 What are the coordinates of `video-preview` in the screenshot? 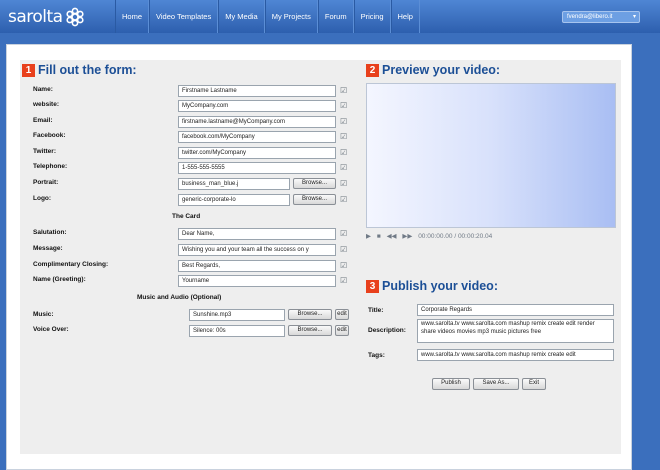 It's located at (491, 155).